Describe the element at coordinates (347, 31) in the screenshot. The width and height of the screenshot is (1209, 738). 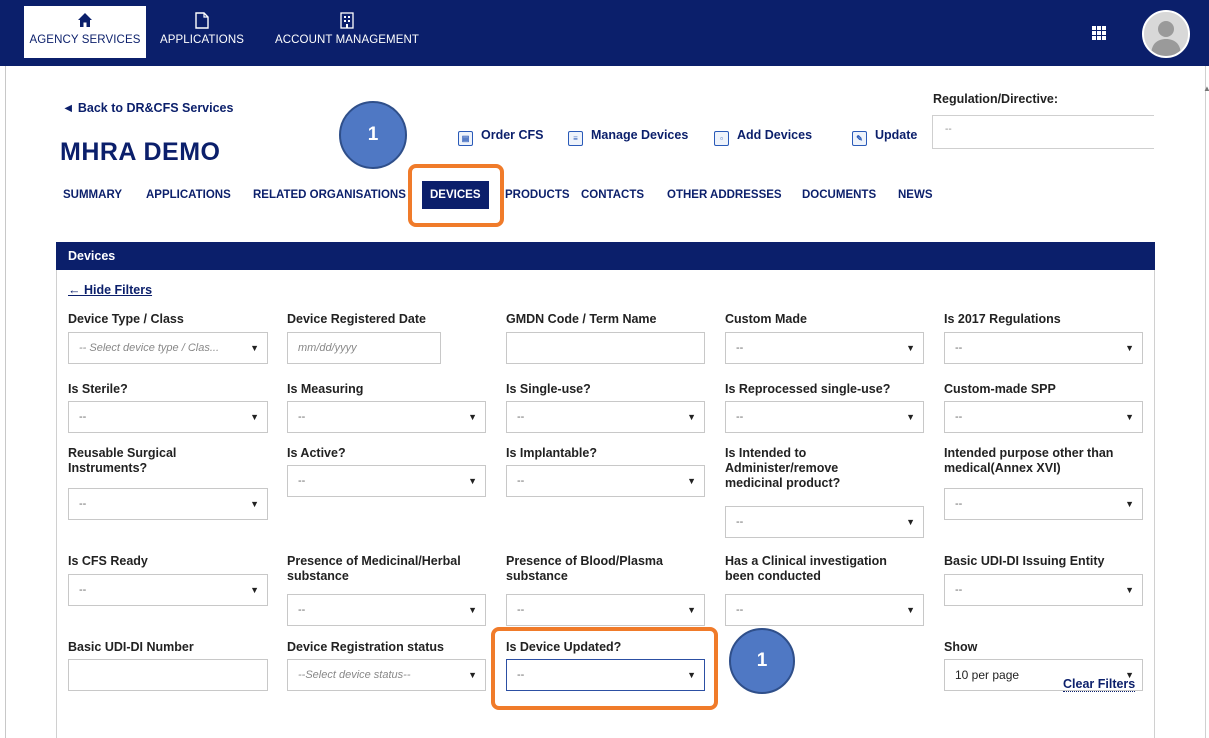
I see `nav-tab-account-management: ACCOUNT MANAGEMENT` at that location.